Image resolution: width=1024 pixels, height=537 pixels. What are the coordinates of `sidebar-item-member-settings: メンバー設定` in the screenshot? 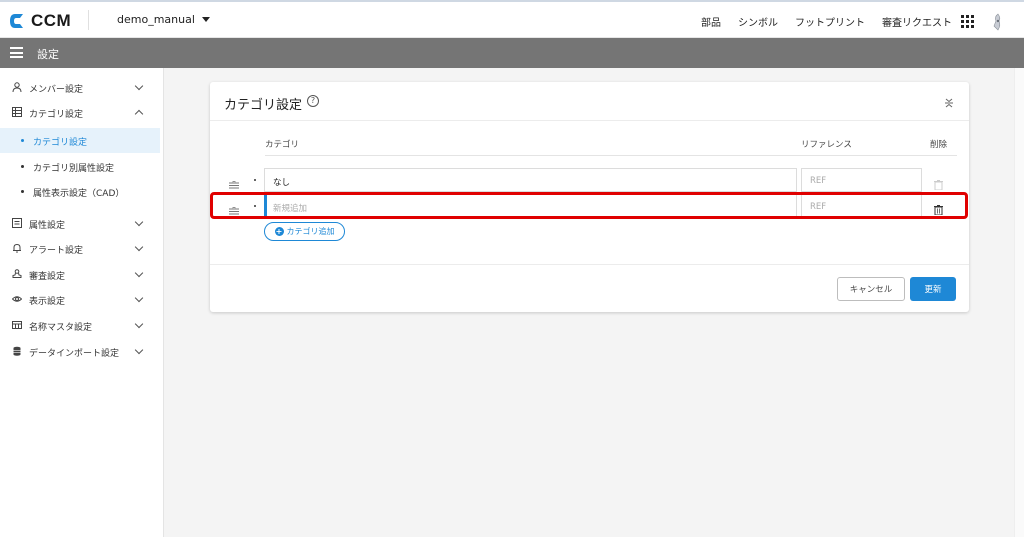 It's located at (80, 87).